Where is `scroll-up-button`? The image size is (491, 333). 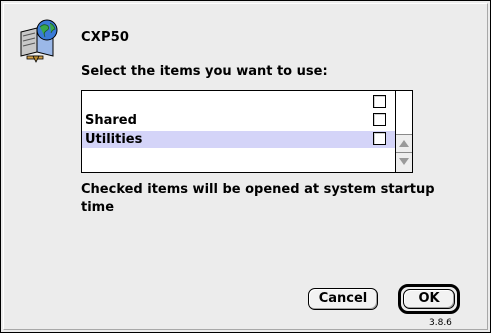
scroll-up-button is located at coordinates (404, 143).